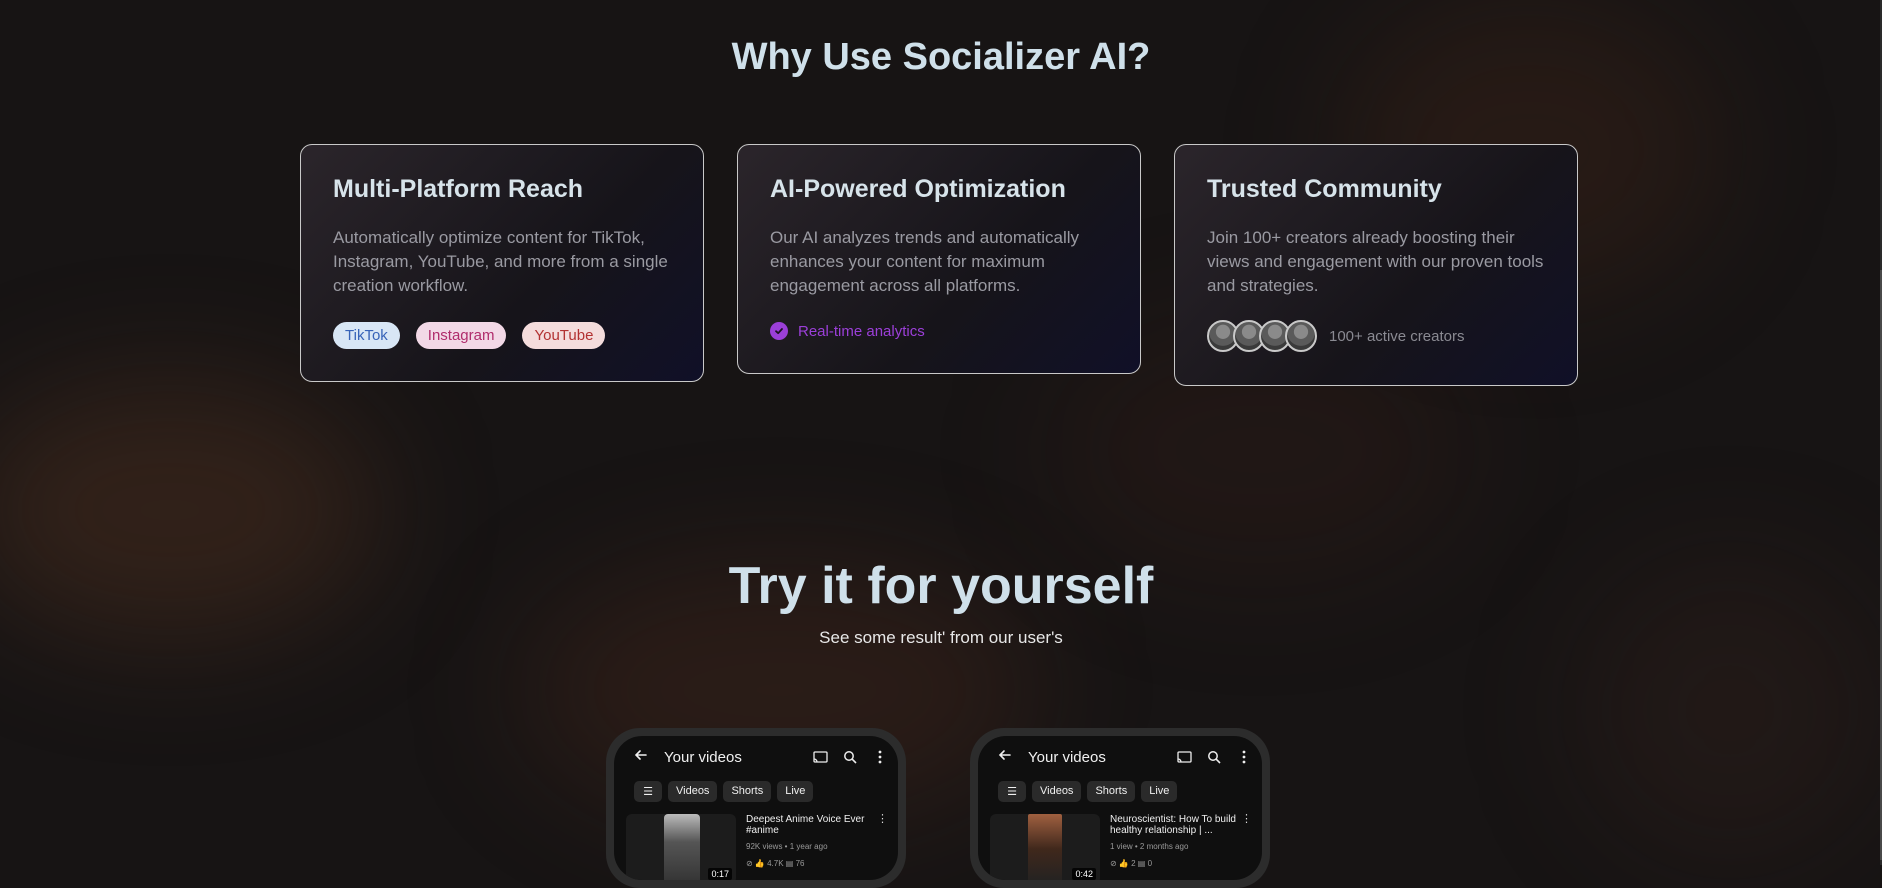  What do you see at coordinates (1301, 336) in the screenshot?
I see `avatar` at bounding box center [1301, 336].